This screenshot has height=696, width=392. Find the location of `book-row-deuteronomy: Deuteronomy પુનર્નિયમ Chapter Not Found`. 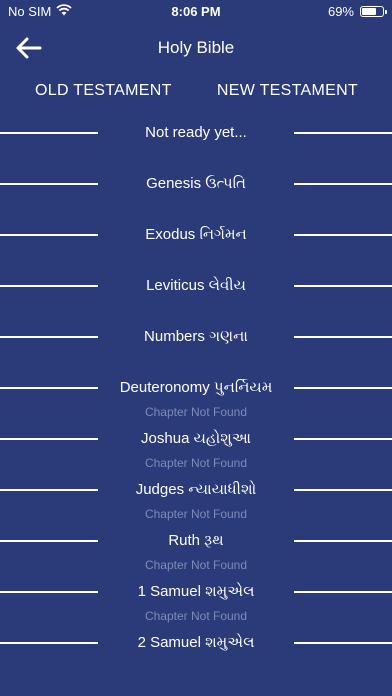

book-row-deuteronomy: Deuteronomy પુનર્નિયમ Chapter Not Found is located at coordinates (196, 396).